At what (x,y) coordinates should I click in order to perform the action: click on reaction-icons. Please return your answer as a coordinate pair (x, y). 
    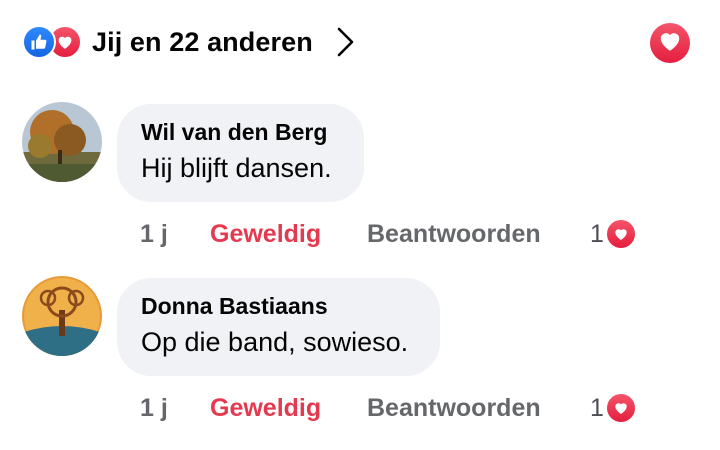
    Looking at the image, I should click on (54, 42).